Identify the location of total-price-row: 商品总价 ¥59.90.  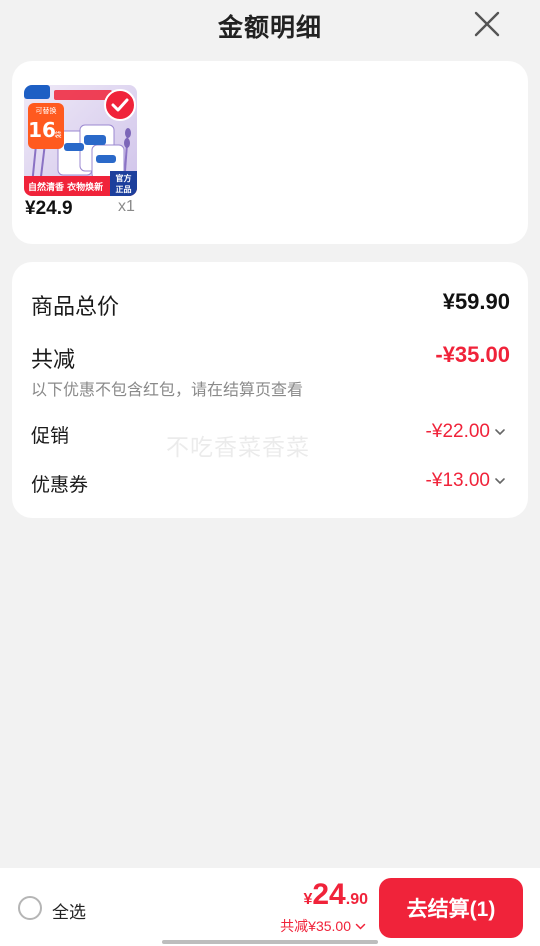
(270, 305).